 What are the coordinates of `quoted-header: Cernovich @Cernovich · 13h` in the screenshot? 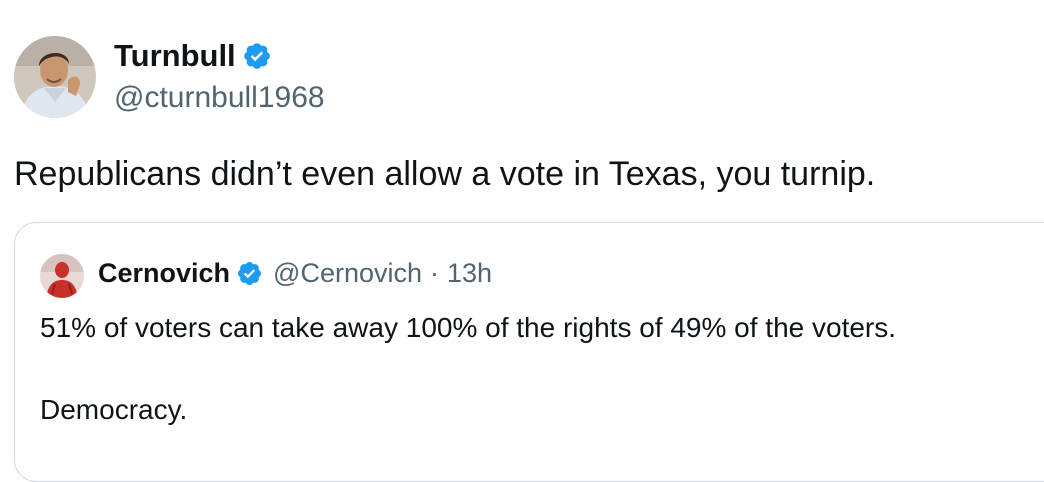 It's located at (295, 273).